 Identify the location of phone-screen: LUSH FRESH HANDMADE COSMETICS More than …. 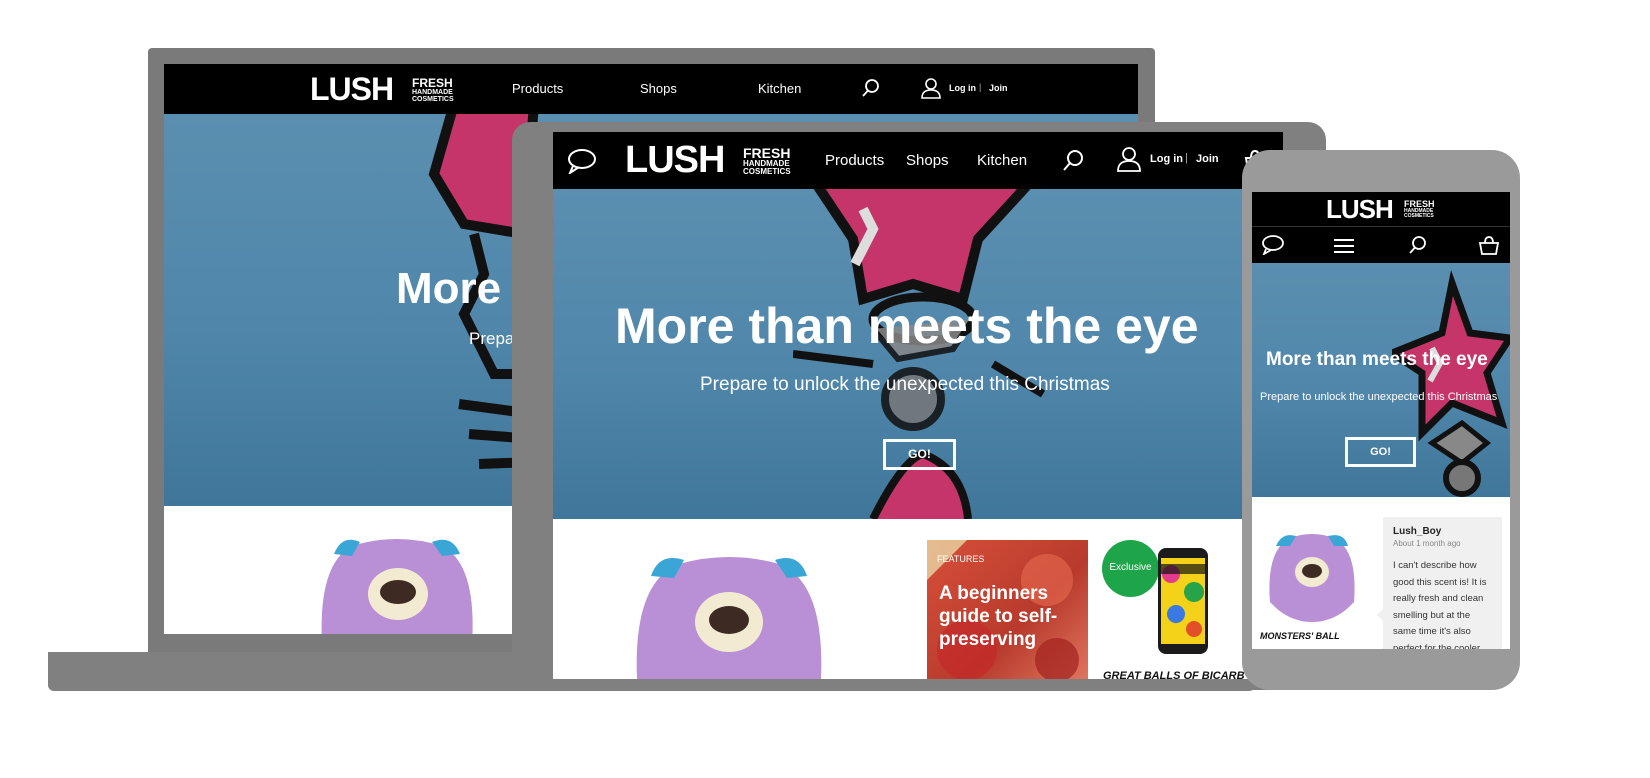
(1381, 420).